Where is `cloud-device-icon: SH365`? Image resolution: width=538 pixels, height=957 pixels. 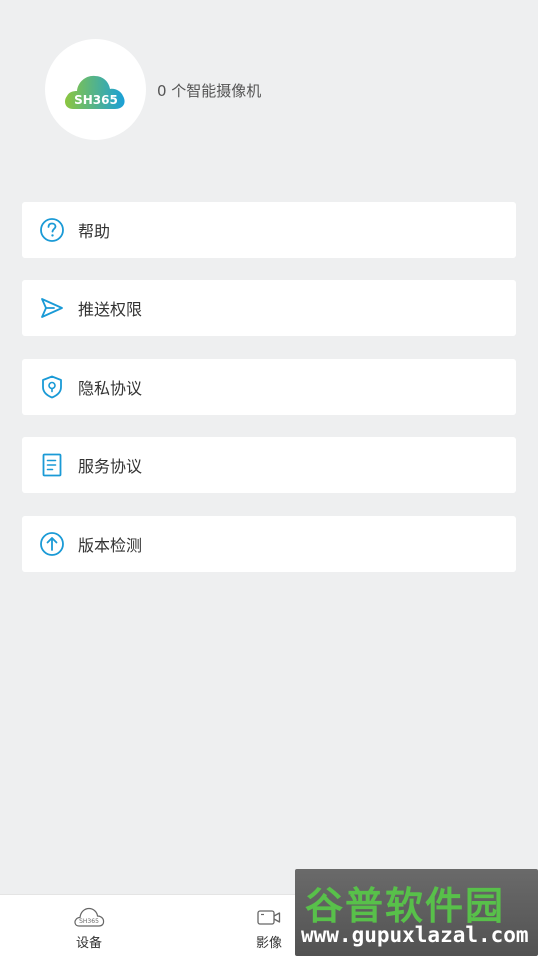 cloud-device-icon: SH365 is located at coordinates (89, 917).